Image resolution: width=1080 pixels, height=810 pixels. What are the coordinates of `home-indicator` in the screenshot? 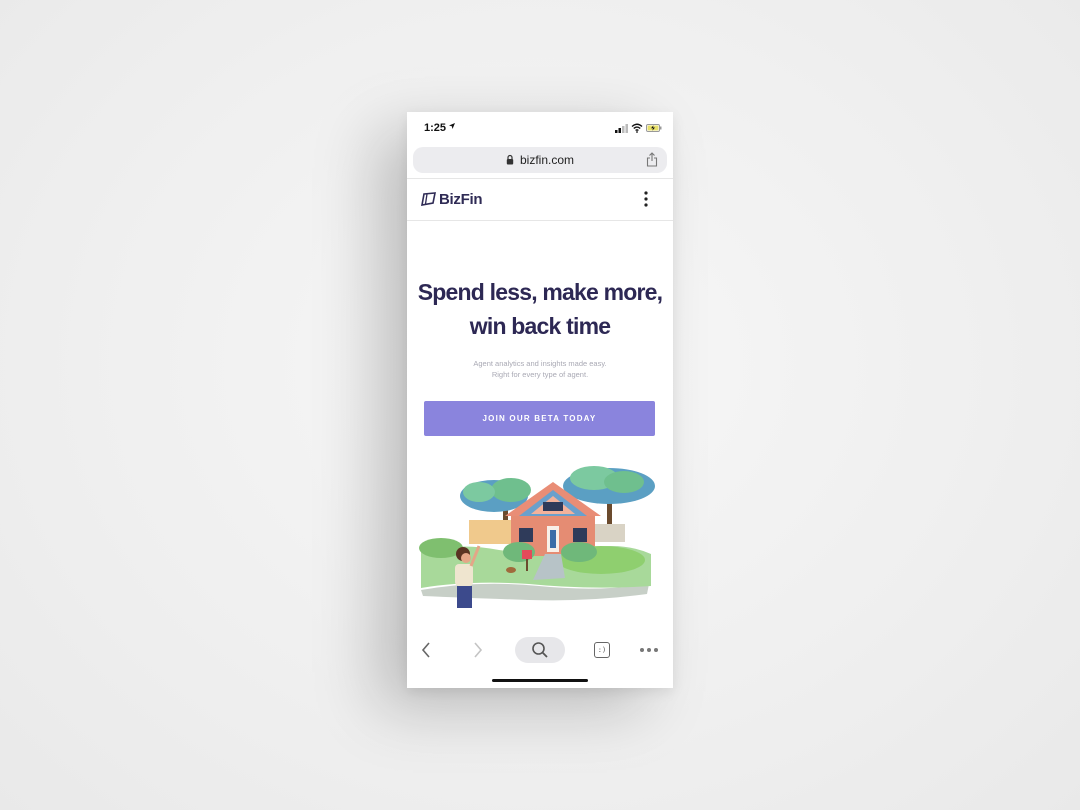 It's located at (540, 680).